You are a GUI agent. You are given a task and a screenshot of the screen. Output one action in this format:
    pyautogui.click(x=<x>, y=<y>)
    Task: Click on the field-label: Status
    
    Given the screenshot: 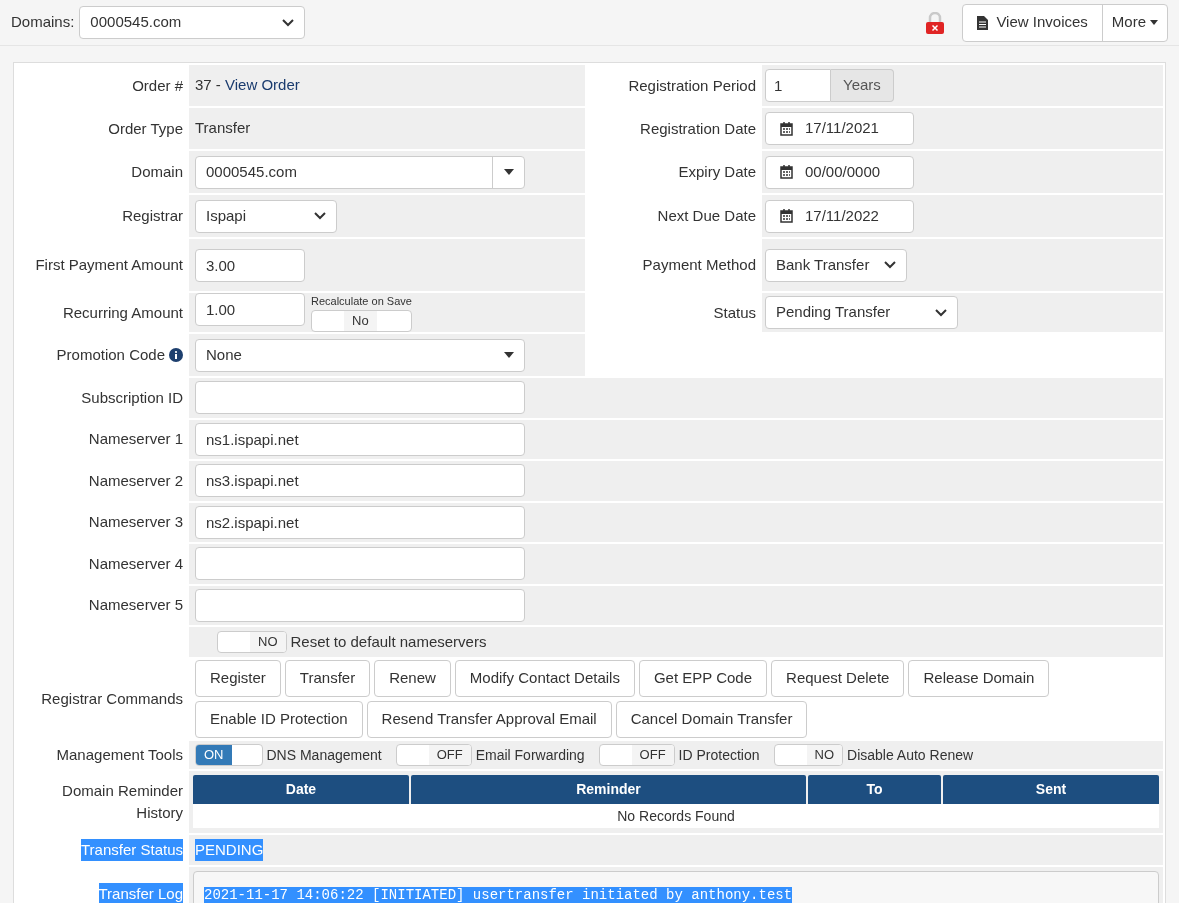 What is the action you would take?
    pyautogui.click(x=734, y=312)
    